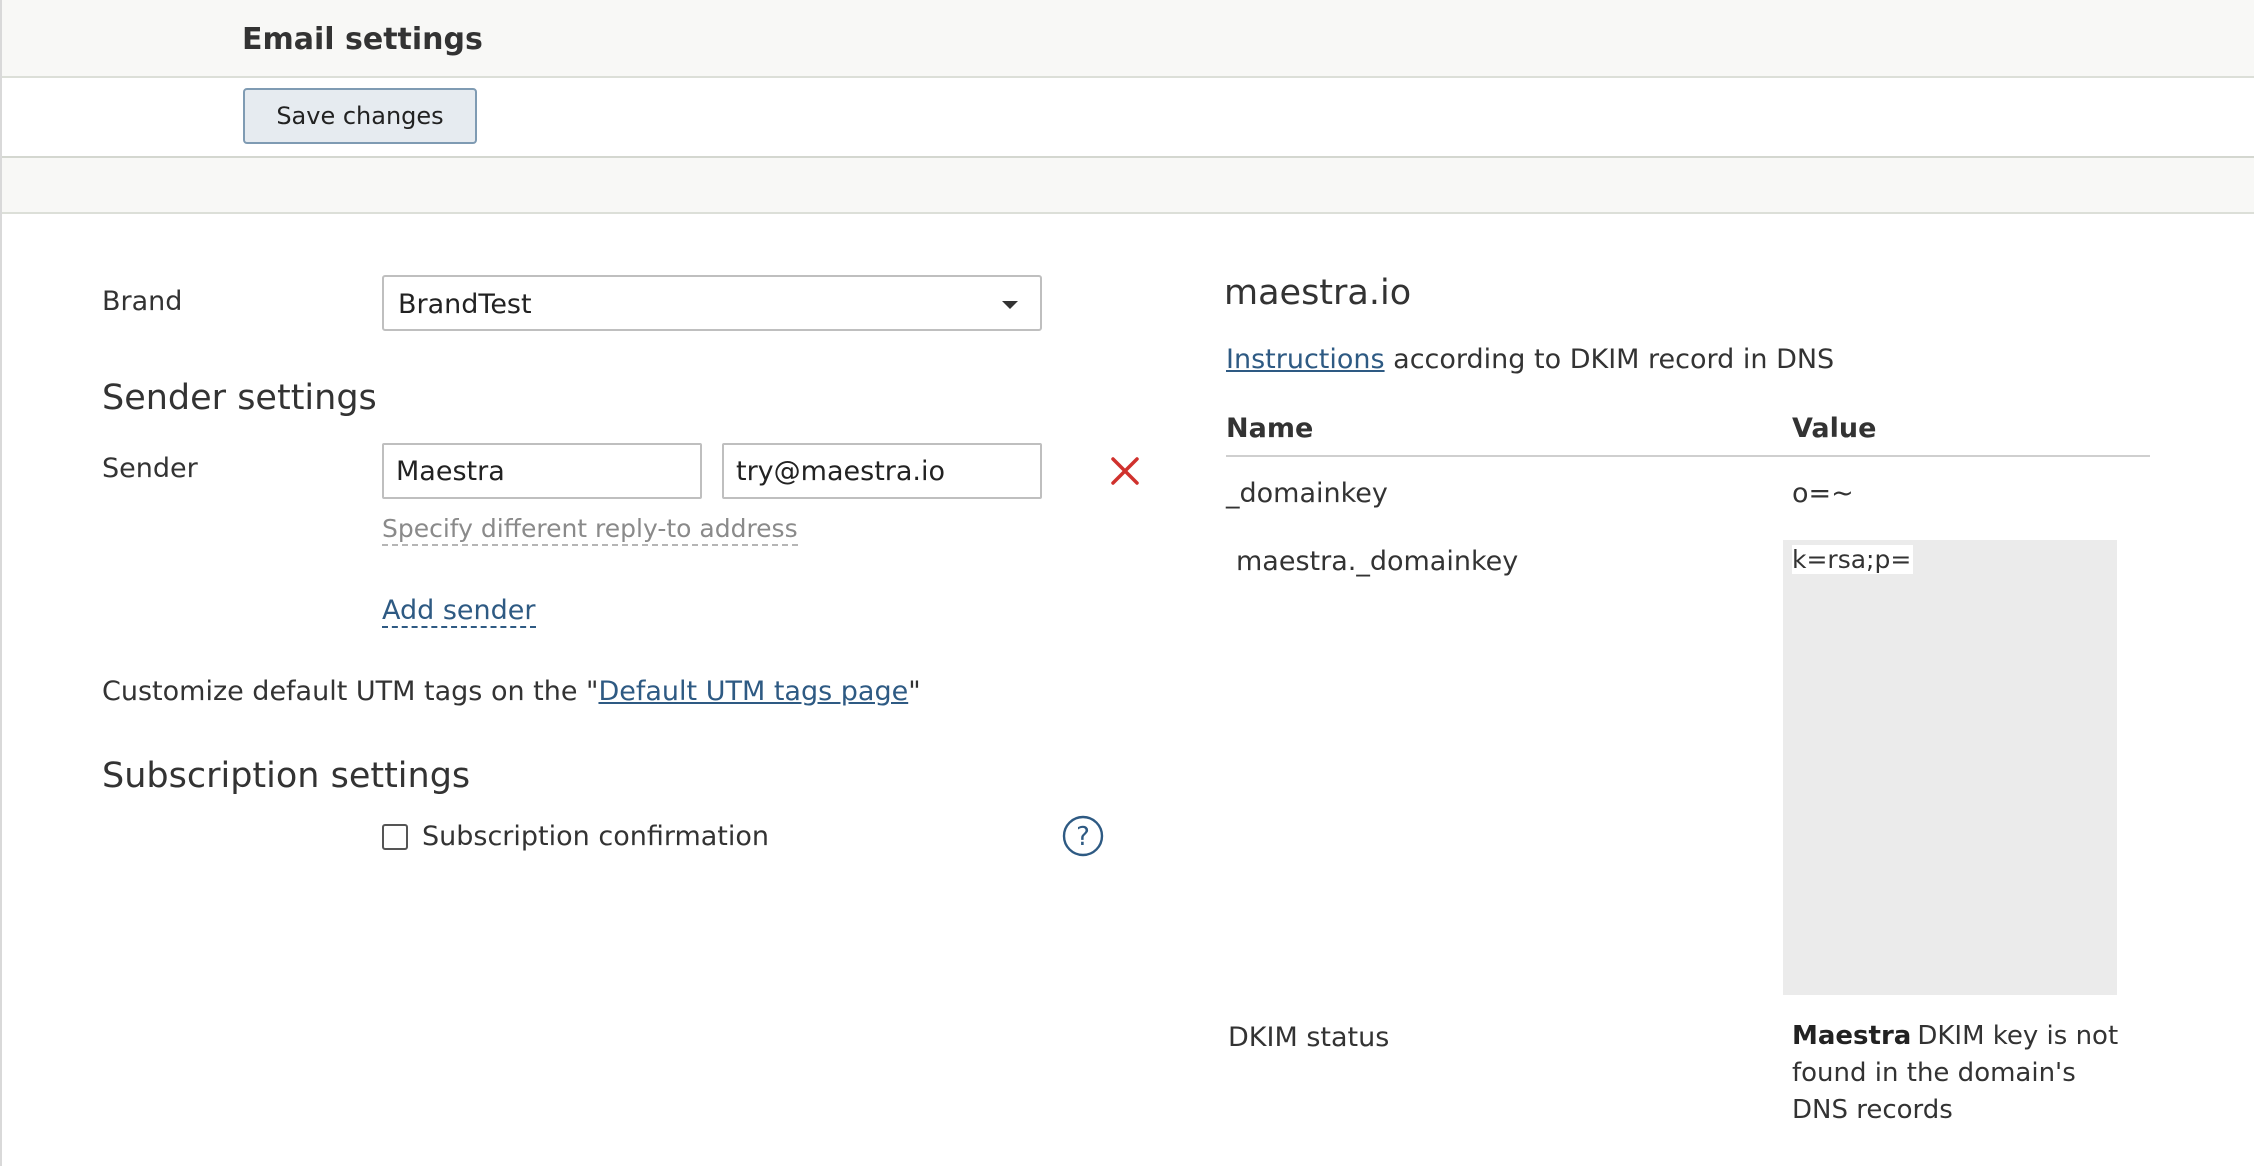 The height and width of the screenshot is (1166, 2254). I want to click on brand-select: BrandTest, so click(712, 303).